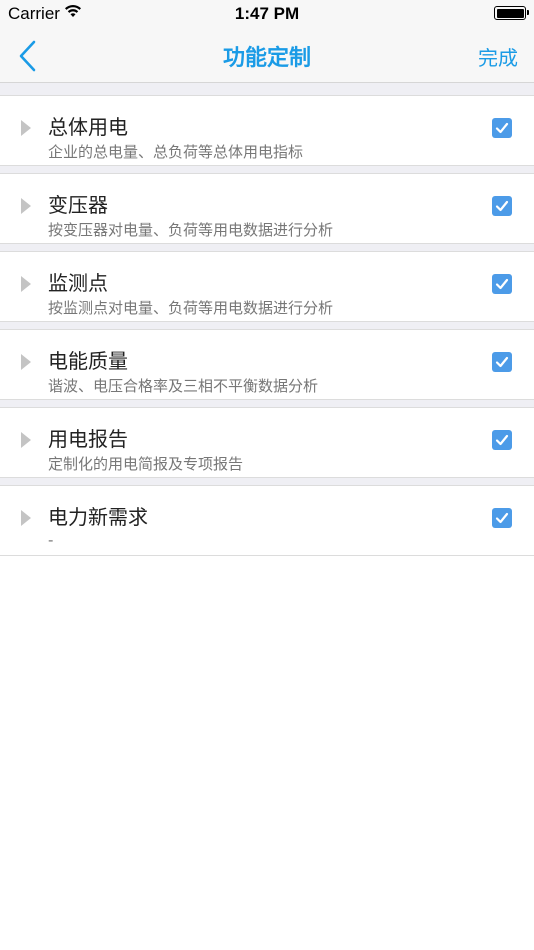 This screenshot has width=534, height=950. I want to click on item-subtitle: 按变压器对电量、负荷等用电数据进行分析, so click(191, 230).